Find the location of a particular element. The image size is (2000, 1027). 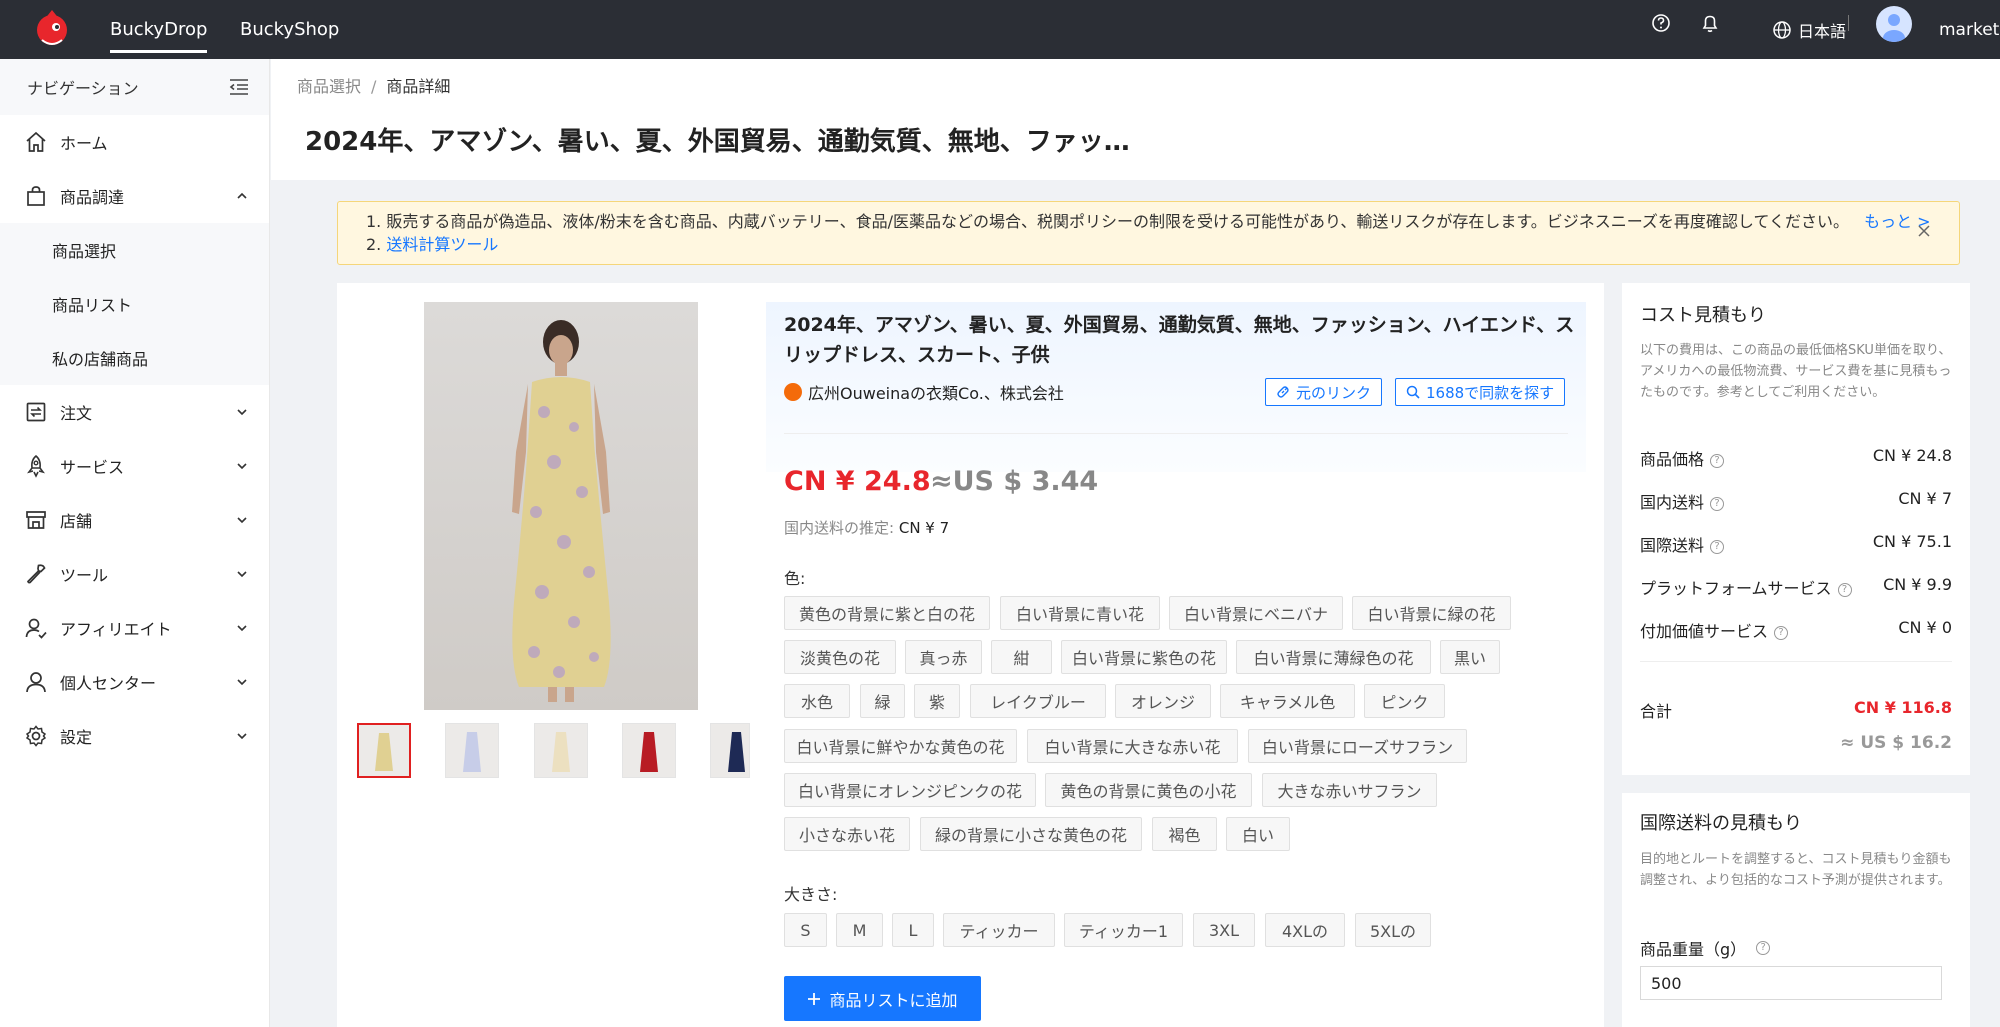

sidebar-item-sourcing: 商品調達 is located at coordinates (134, 196).